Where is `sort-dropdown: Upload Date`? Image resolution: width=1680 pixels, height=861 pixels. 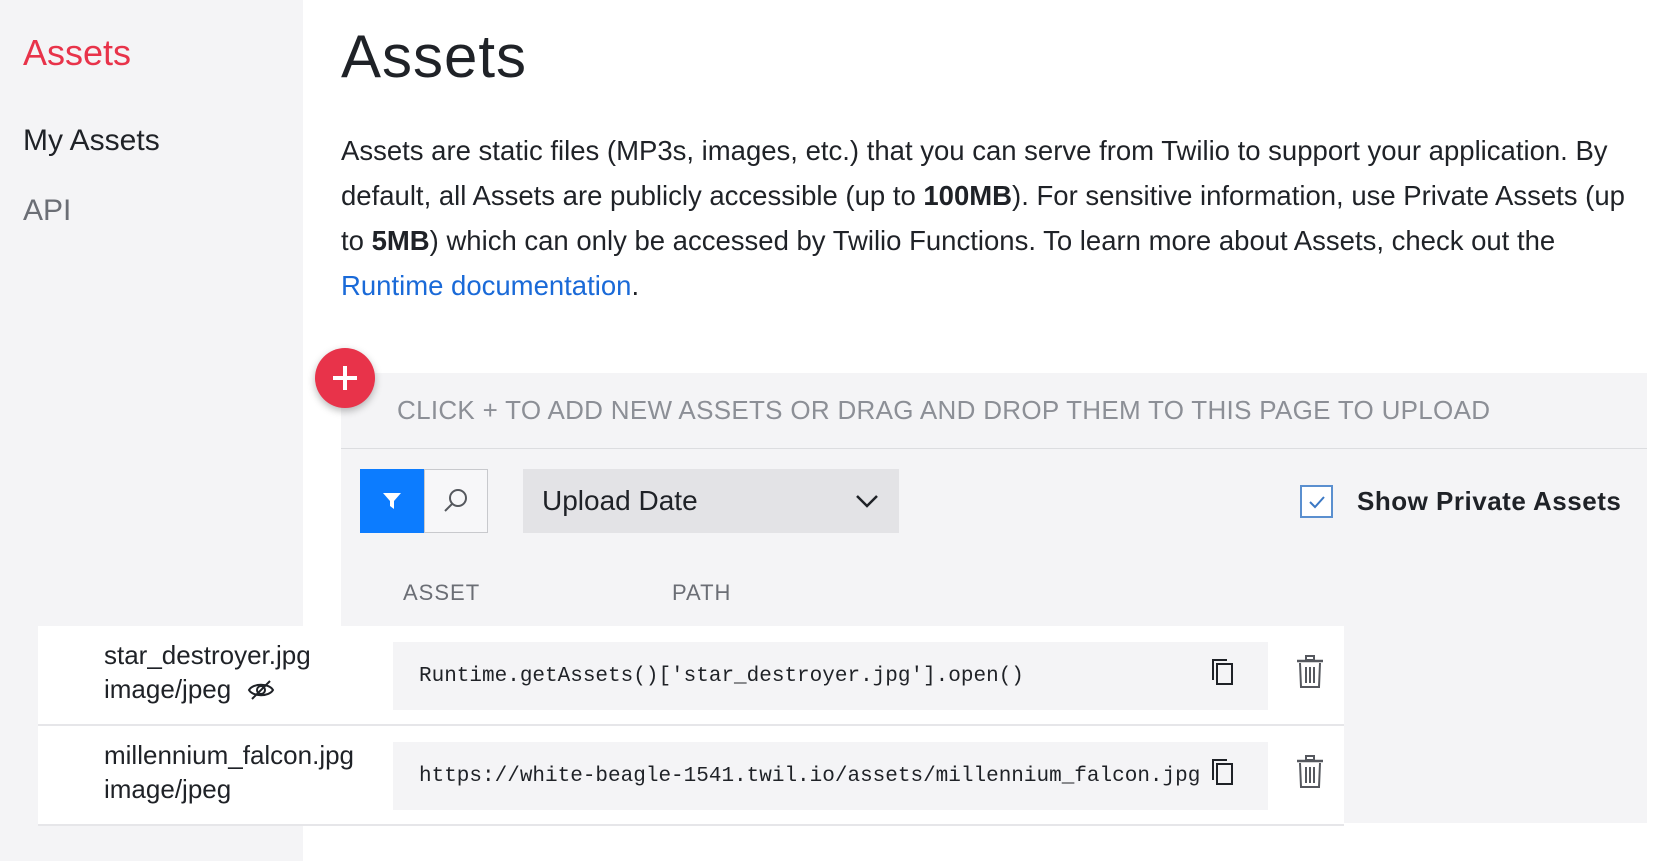 sort-dropdown: Upload Date is located at coordinates (711, 501).